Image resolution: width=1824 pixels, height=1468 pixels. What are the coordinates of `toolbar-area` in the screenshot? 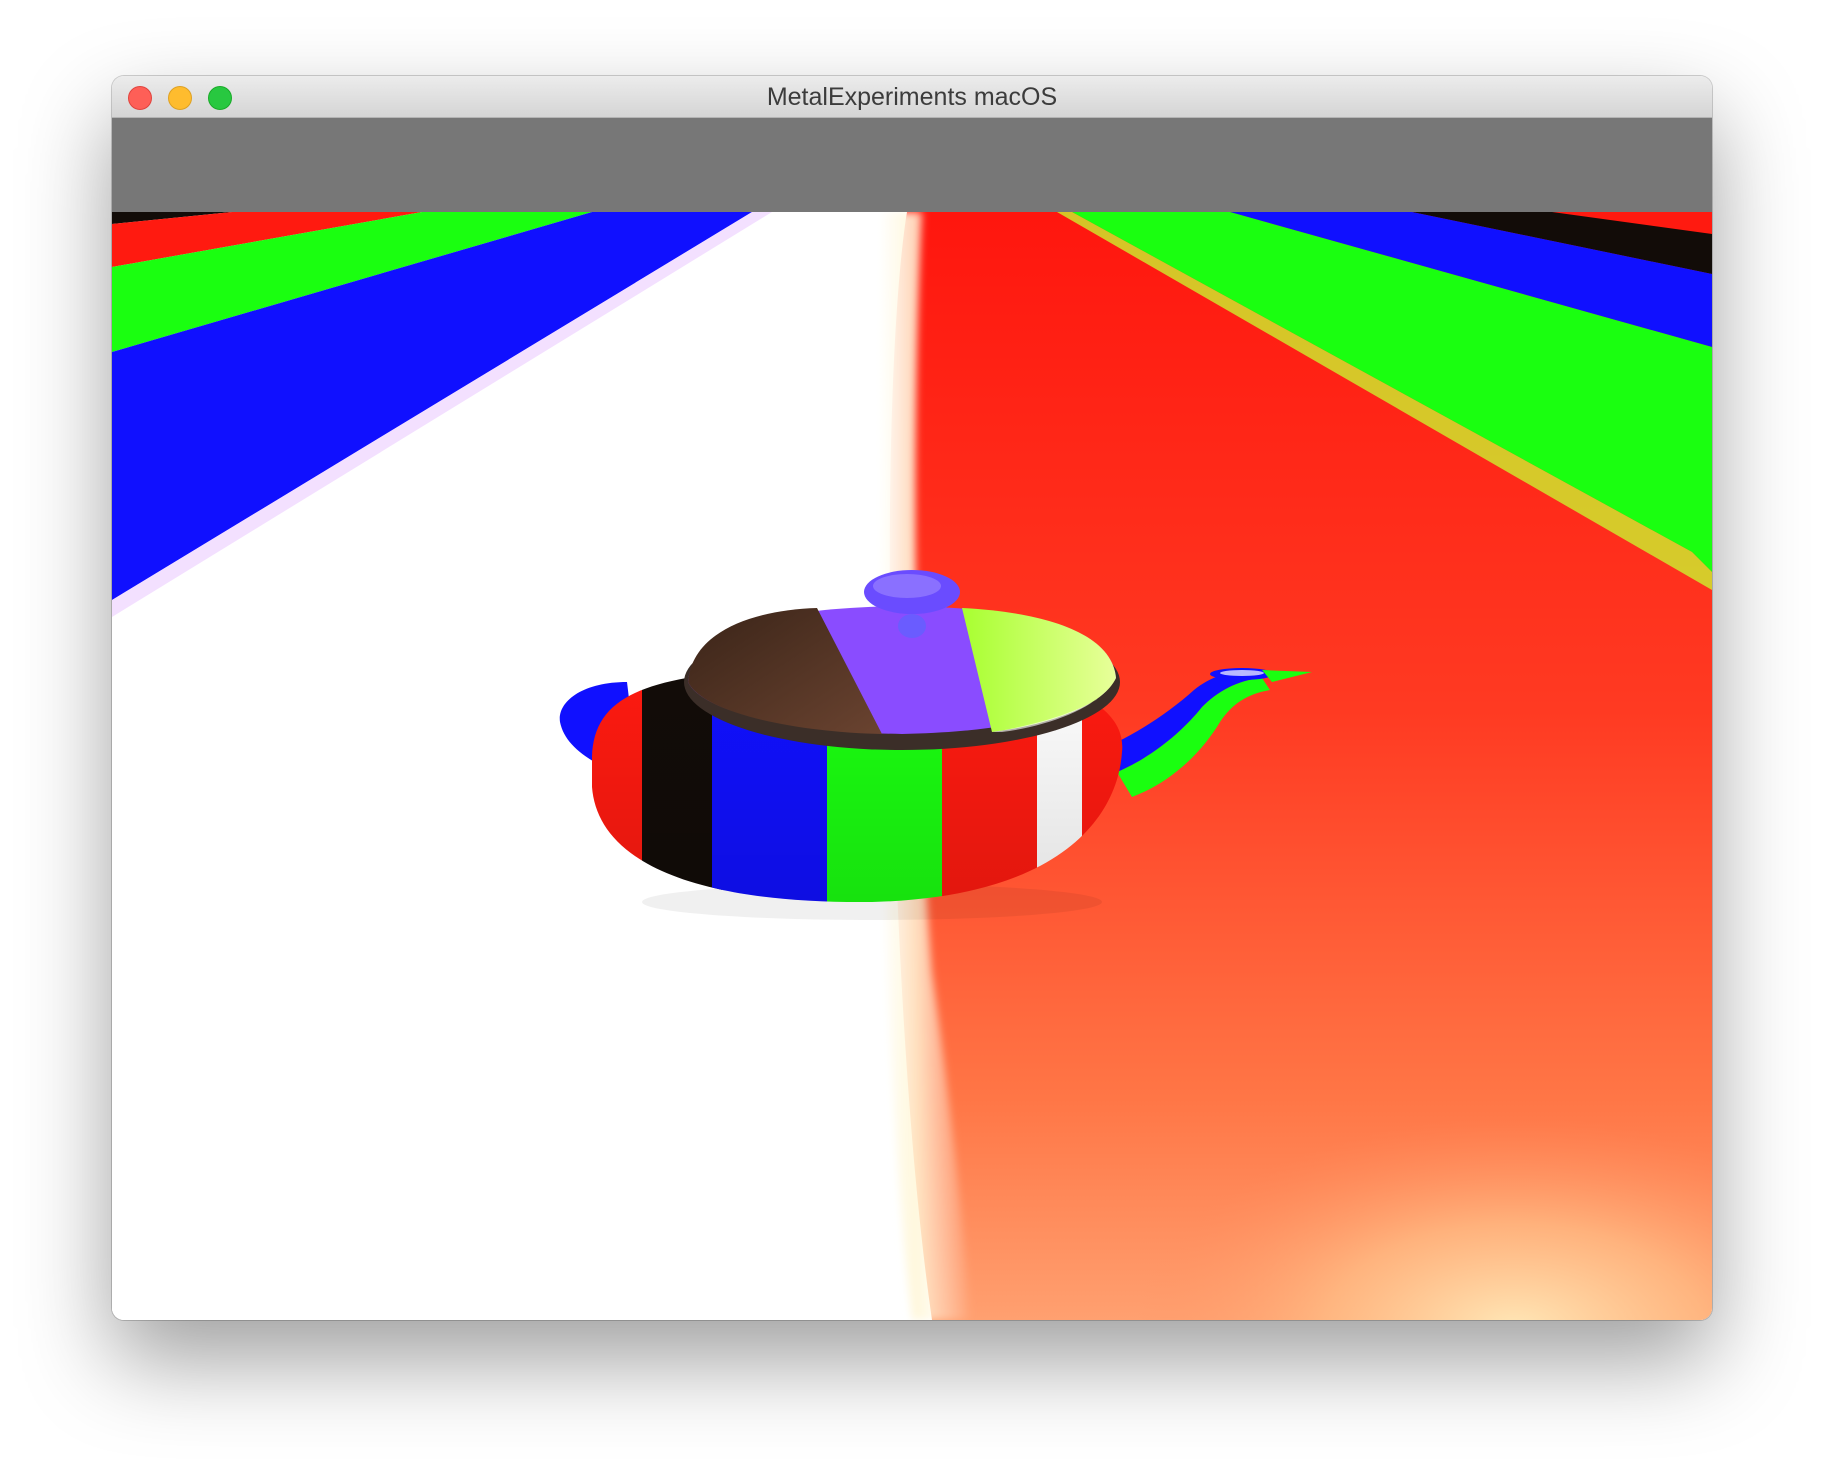 It's located at (912, 165).